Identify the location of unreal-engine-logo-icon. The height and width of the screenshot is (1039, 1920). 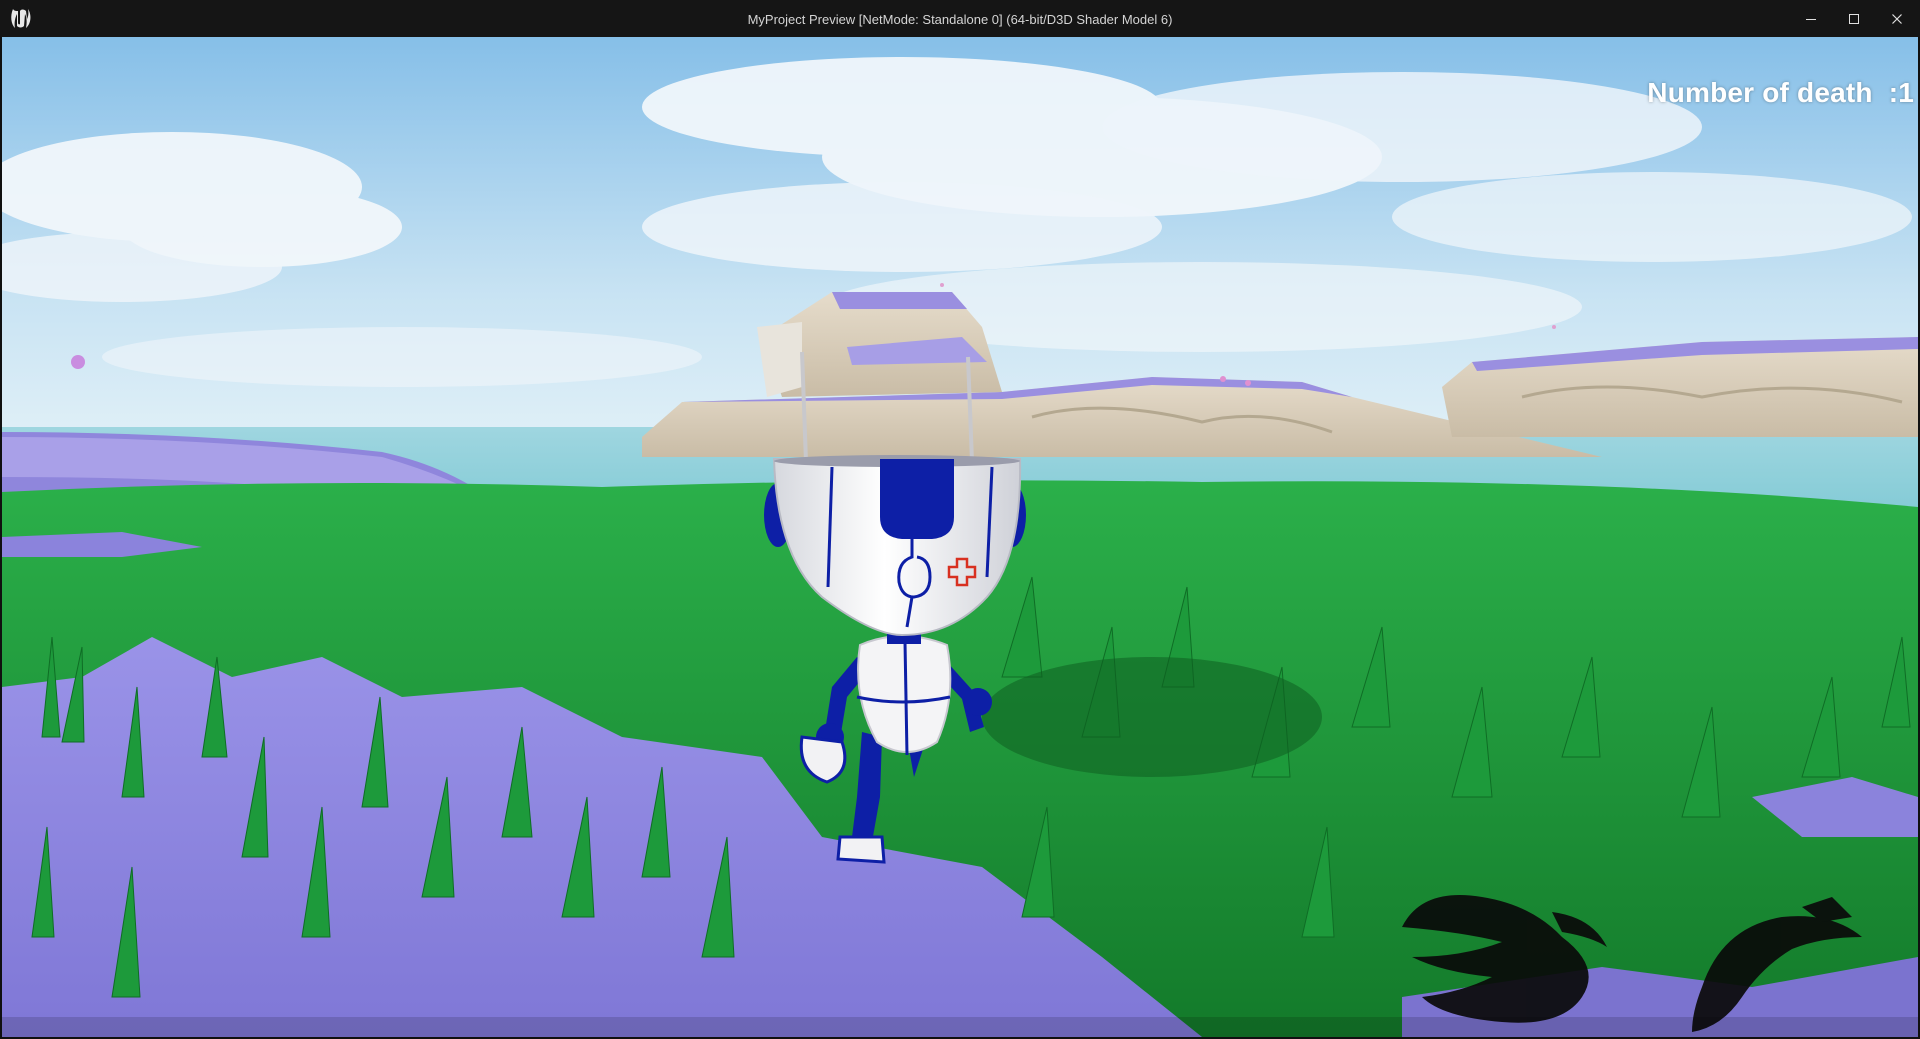
(21, 18).